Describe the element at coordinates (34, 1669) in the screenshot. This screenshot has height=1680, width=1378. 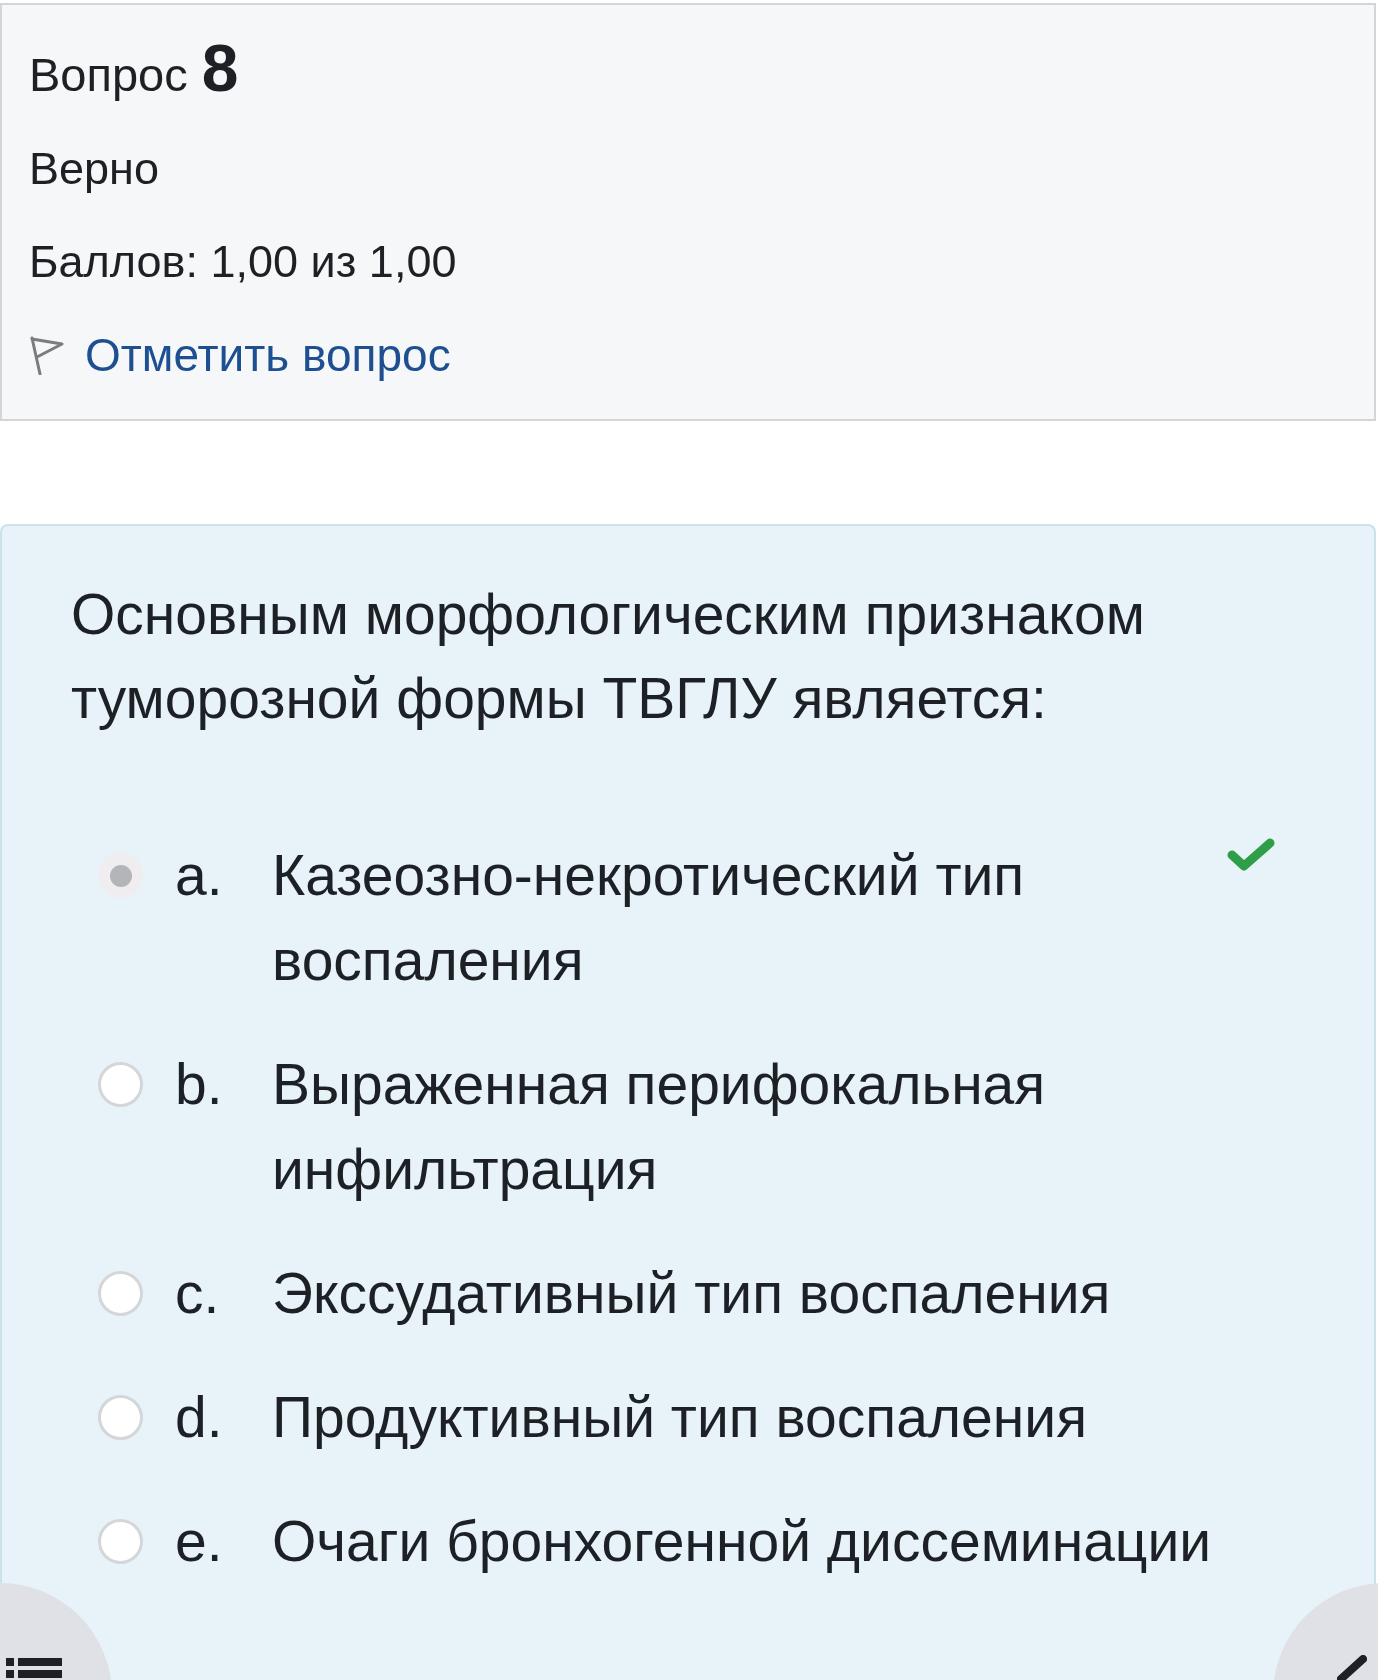
I see `list-icon` at that location.